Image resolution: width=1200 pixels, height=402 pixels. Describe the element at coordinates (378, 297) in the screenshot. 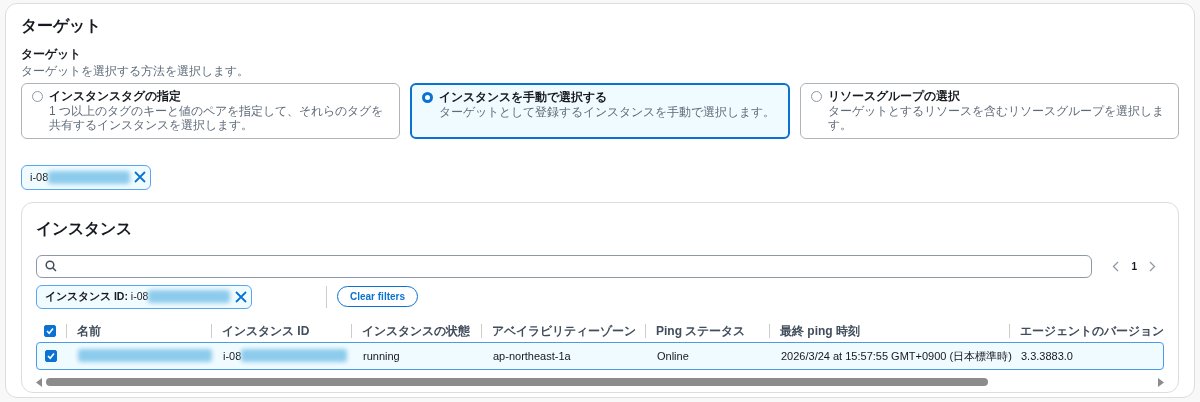

I see `clear-filters-button: Clear filters` at that location.